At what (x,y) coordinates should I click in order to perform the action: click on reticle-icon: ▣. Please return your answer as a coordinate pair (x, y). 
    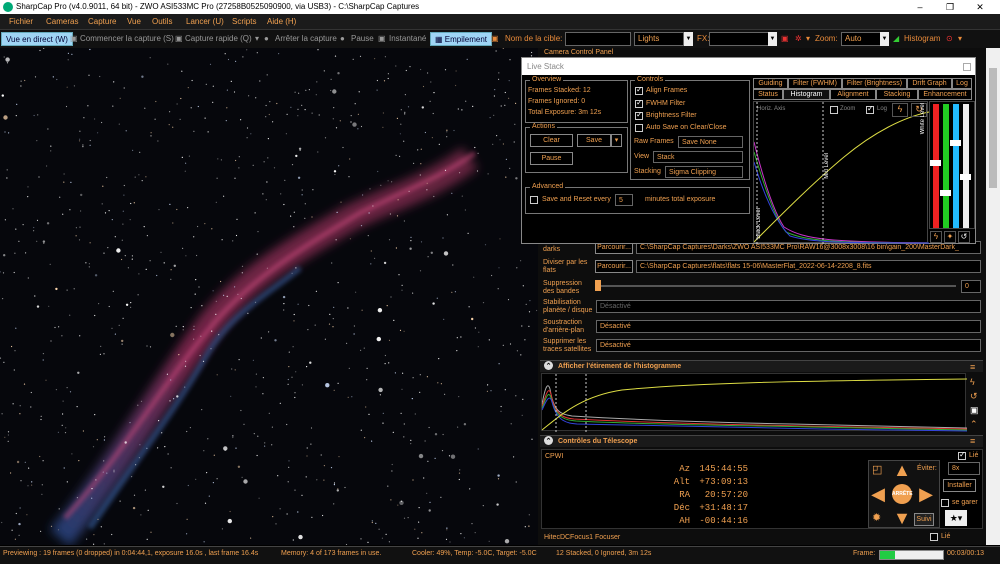
    Looking at the image, I should click on (785, 38).